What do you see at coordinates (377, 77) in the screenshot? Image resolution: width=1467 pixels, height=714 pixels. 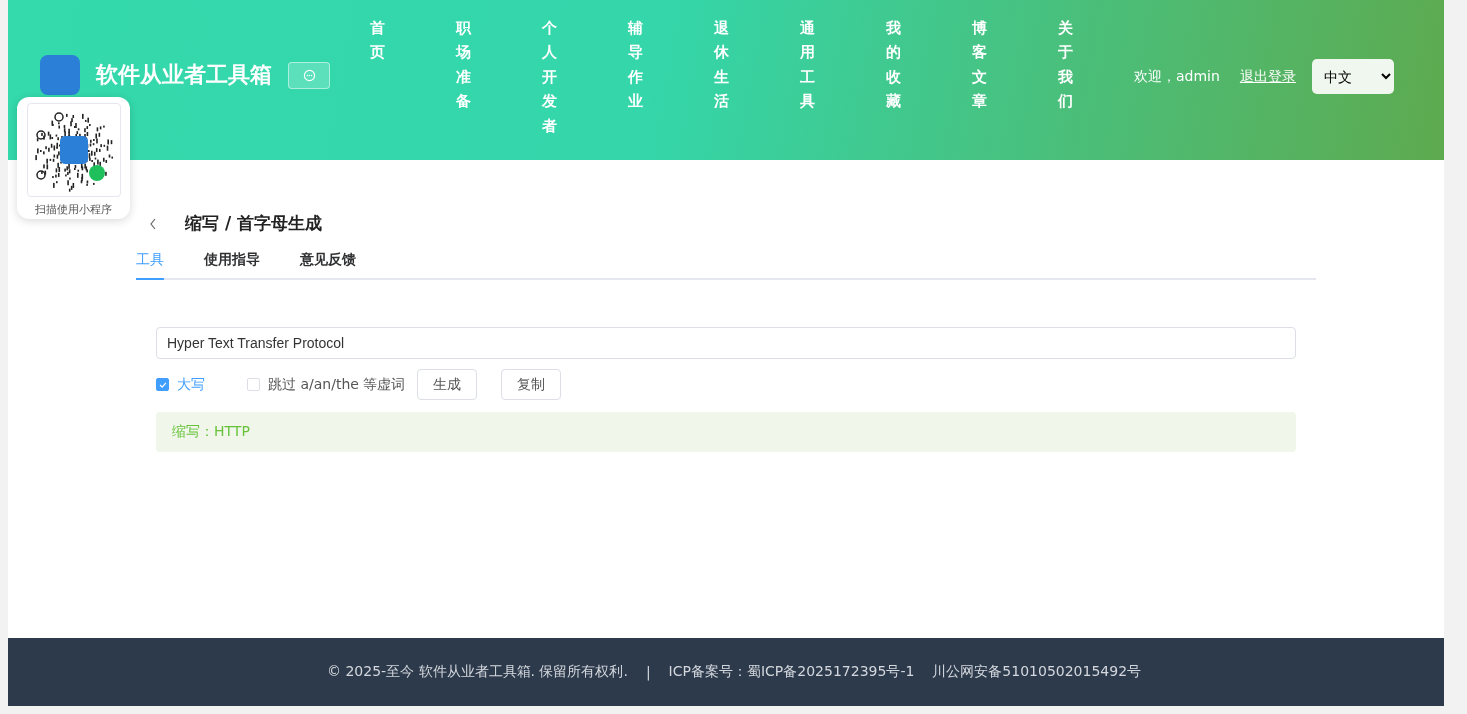 I see `nav-link: 首页` at bounding box center [377, 77].